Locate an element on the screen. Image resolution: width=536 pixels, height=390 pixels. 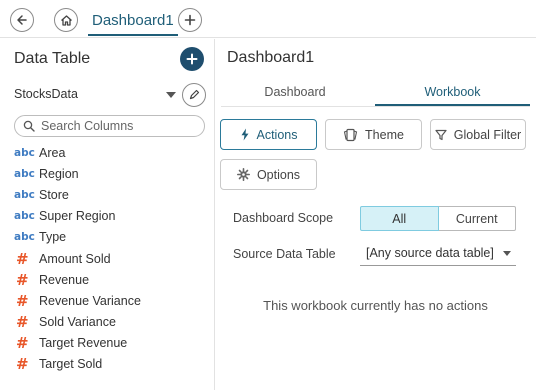
source-data-table-label: Source Data Table is located at coordinates (284, 254).